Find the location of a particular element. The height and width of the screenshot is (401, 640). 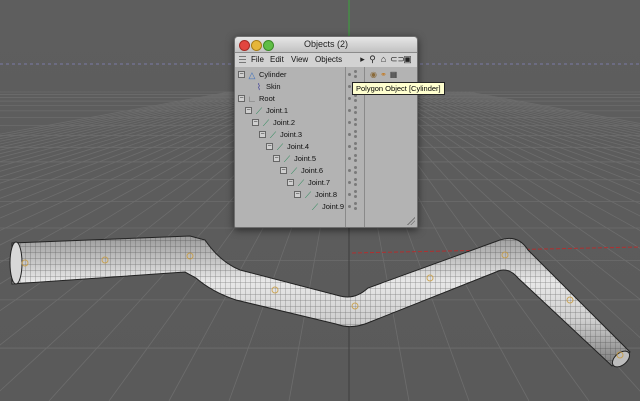

resize-handle is located at coordinates (411, 221).